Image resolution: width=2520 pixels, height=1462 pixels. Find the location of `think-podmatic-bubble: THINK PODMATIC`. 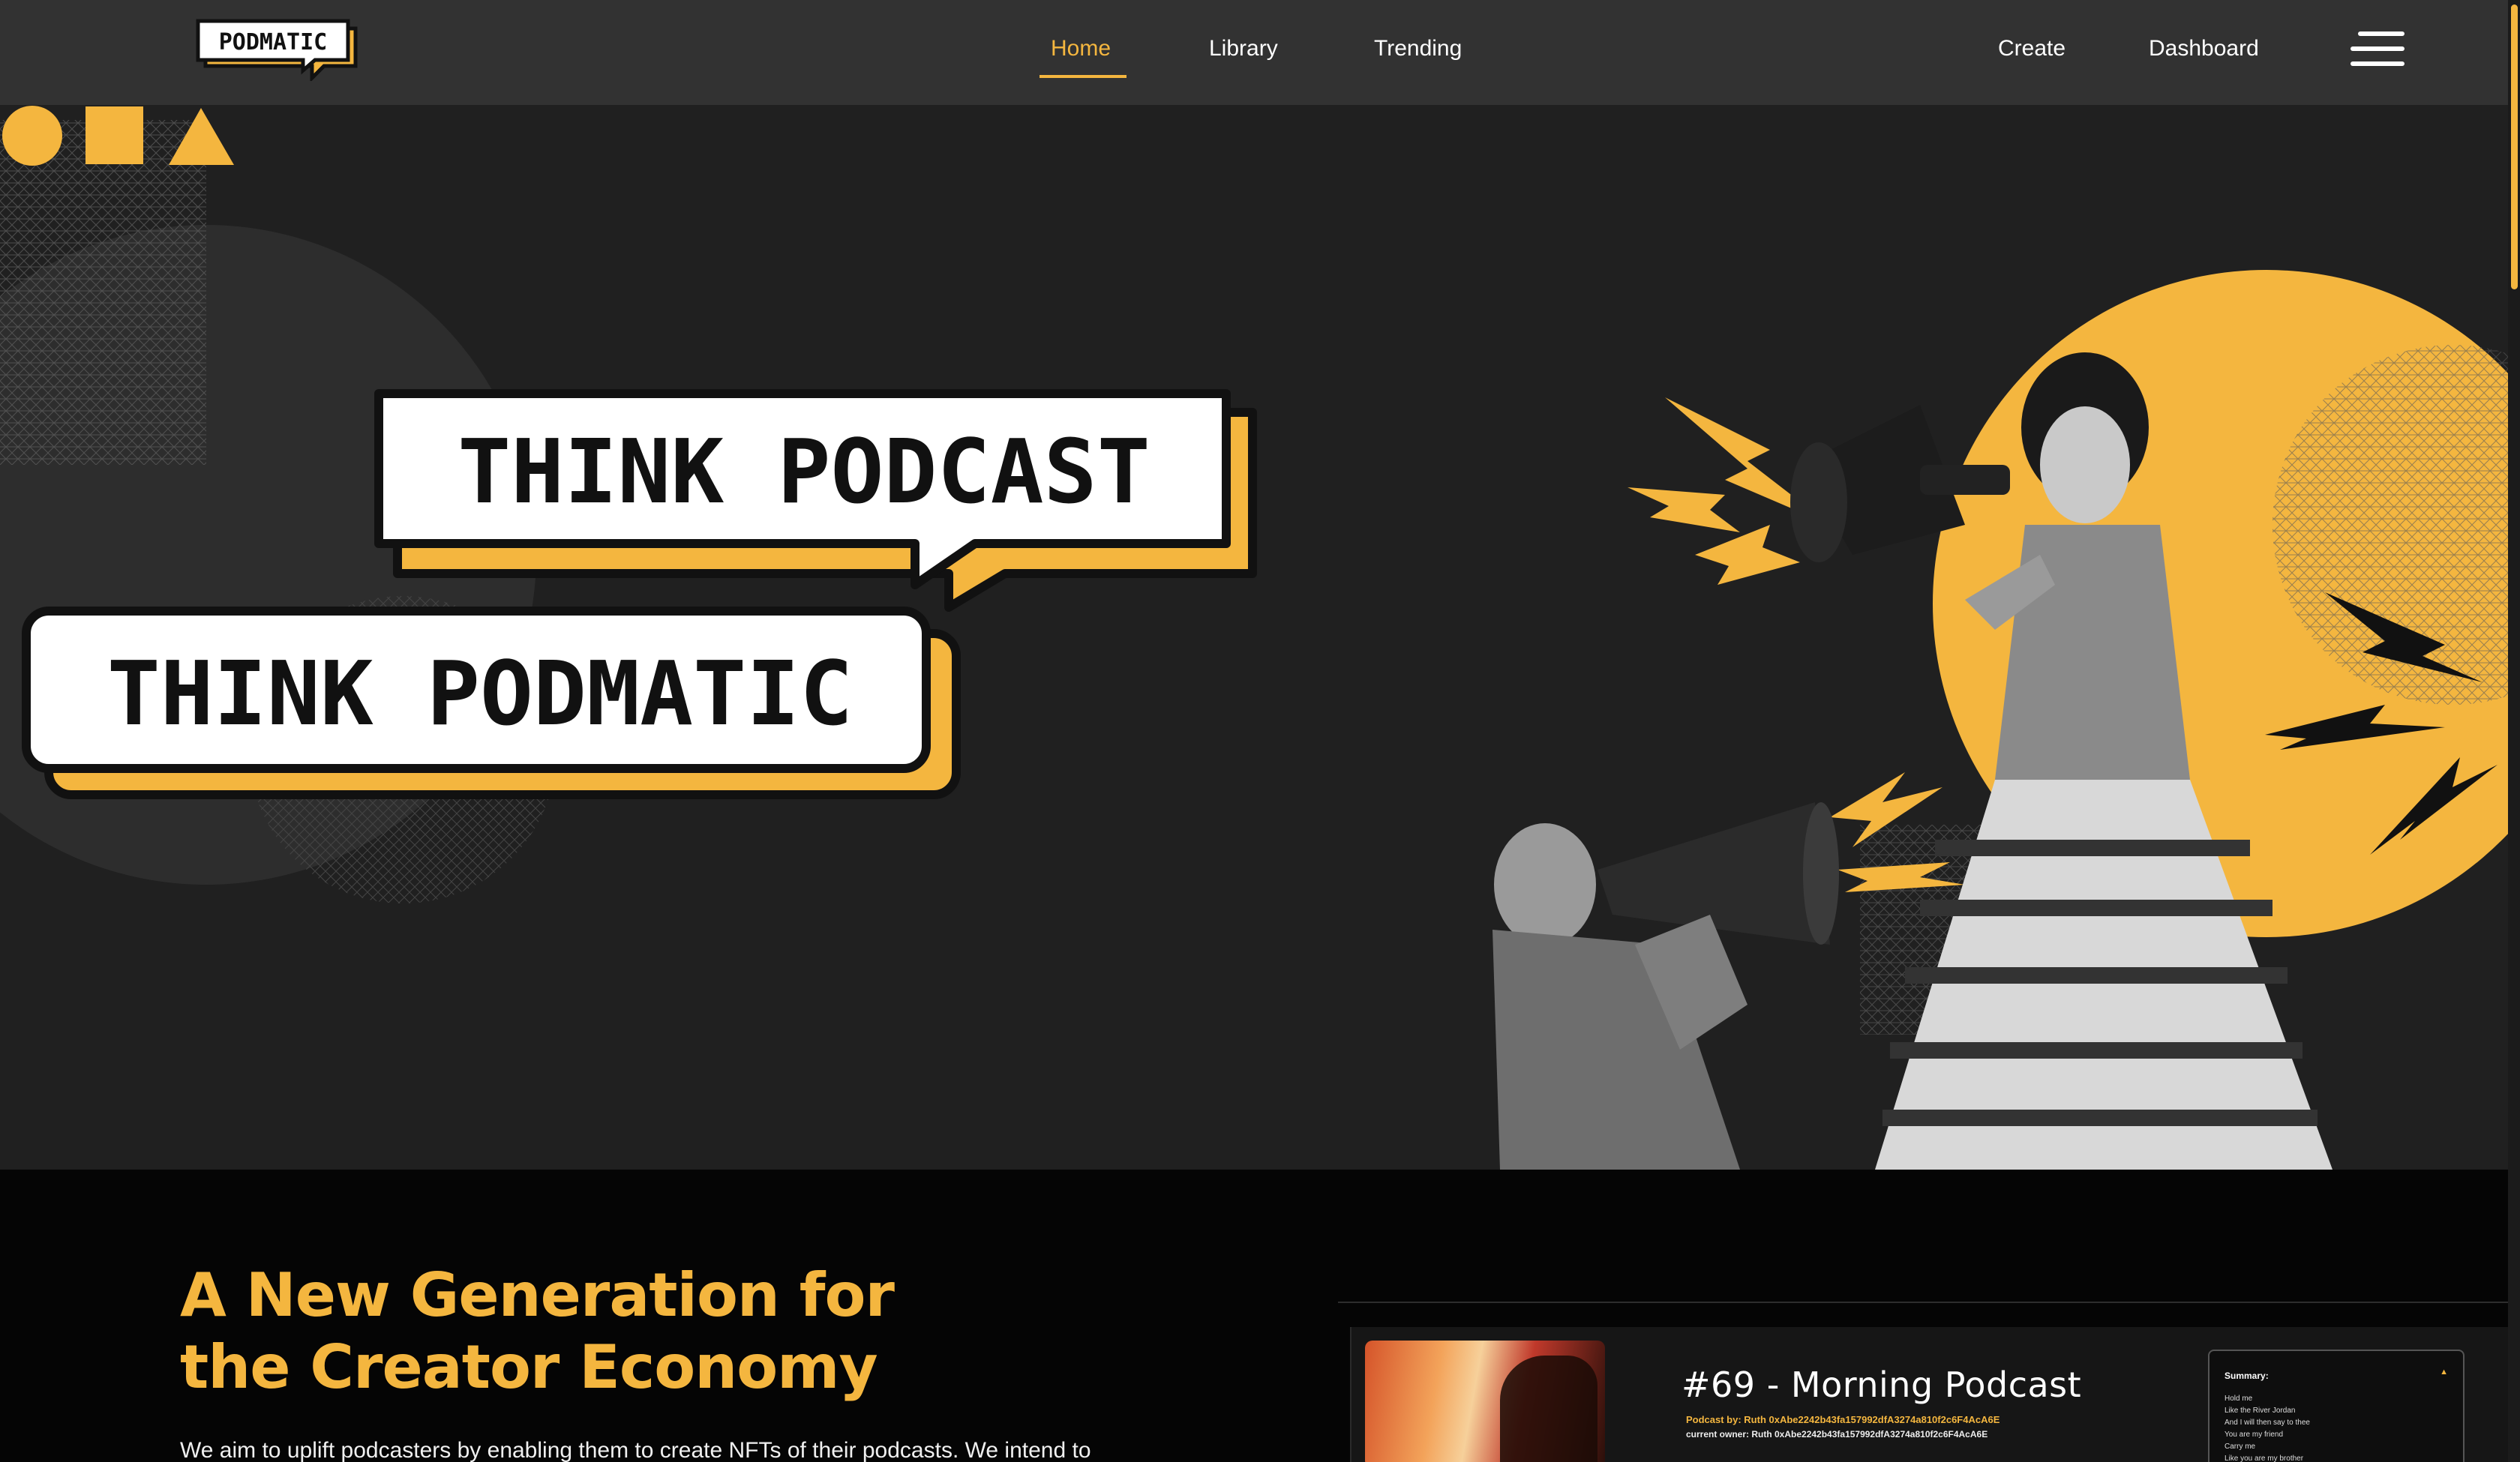

think-podmatic-bubble: THINK PODMATIC is located at coordinates (491, 703).